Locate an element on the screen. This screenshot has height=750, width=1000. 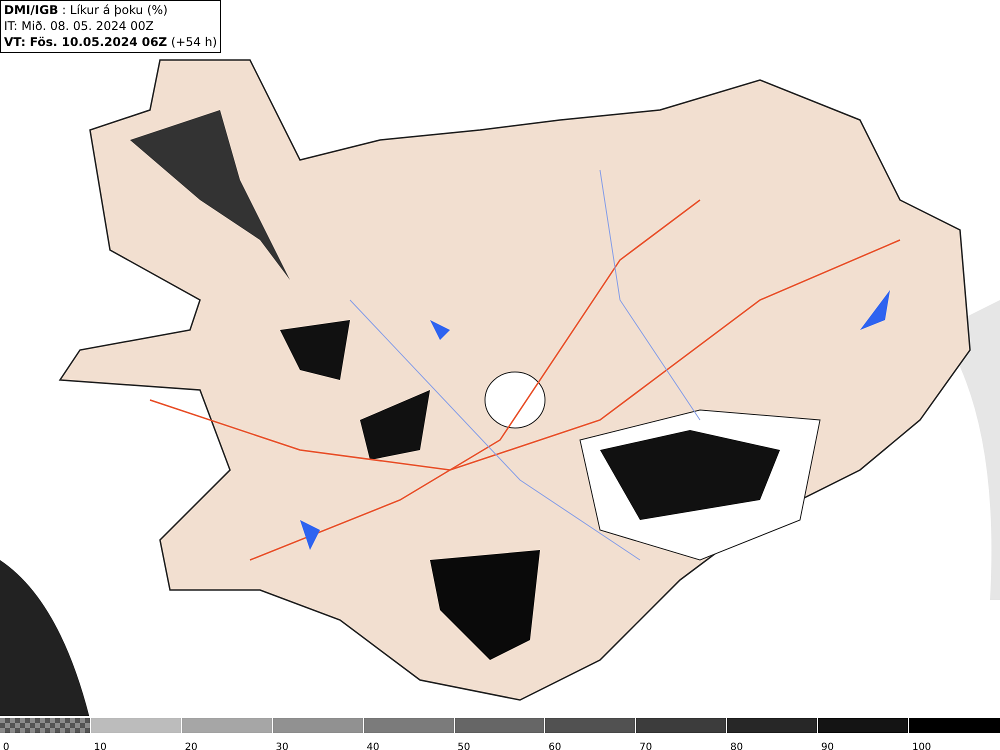
legend-label: 40 is located at coordinates (373, 746).